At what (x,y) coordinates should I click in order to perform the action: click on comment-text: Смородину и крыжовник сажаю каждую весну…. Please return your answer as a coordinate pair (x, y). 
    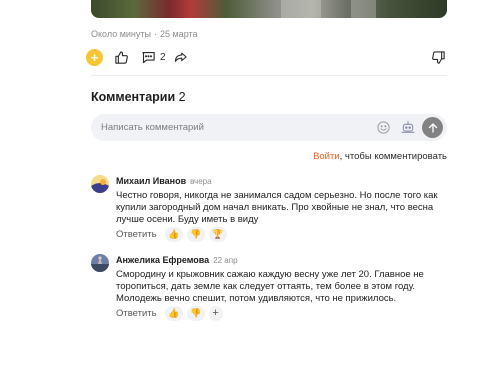
    Looking at the image, I should click on (270, 286).